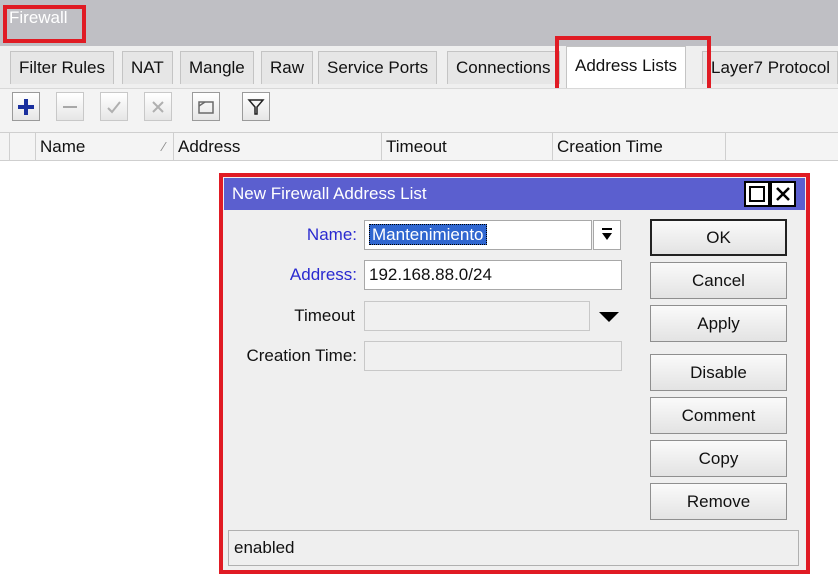 This screenshot has width=838, height=583. I want to click on remove-icon, so click(70, 106).